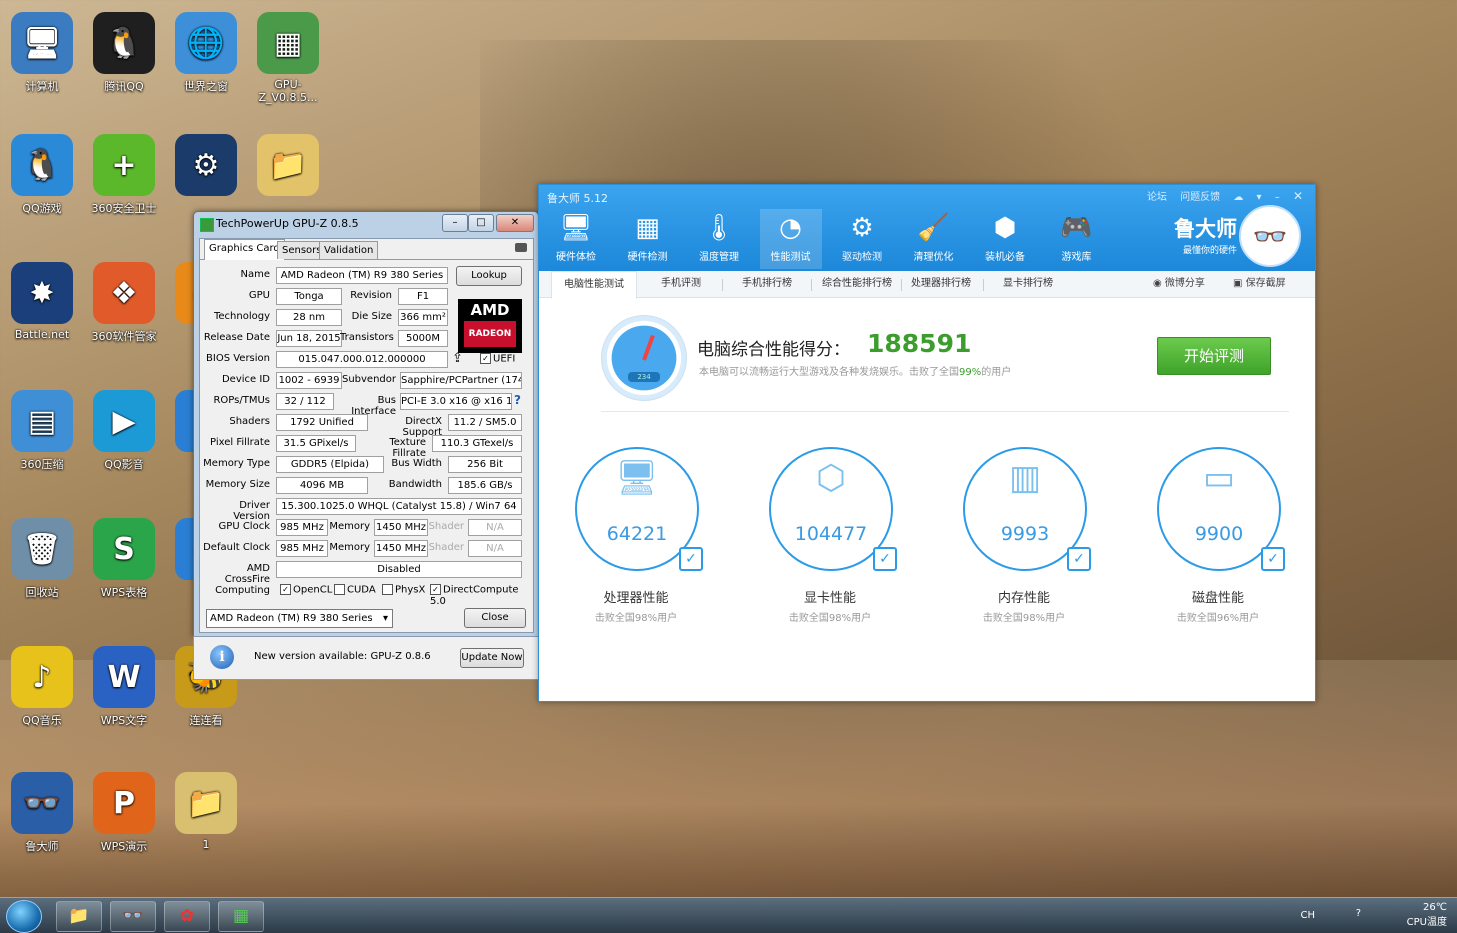  I want to click on forum-link: 论坛, so click(1157, 197).